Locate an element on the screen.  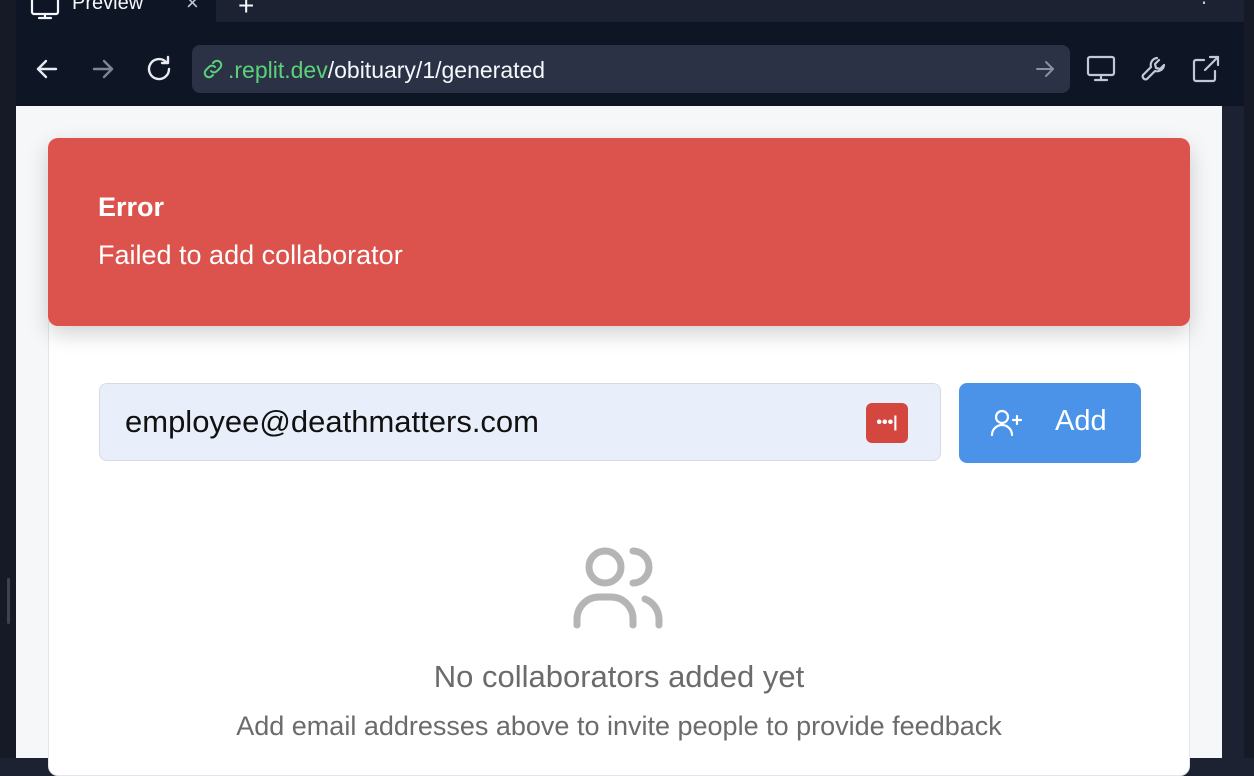
open-external-button is located at coordinates (1206, 69).